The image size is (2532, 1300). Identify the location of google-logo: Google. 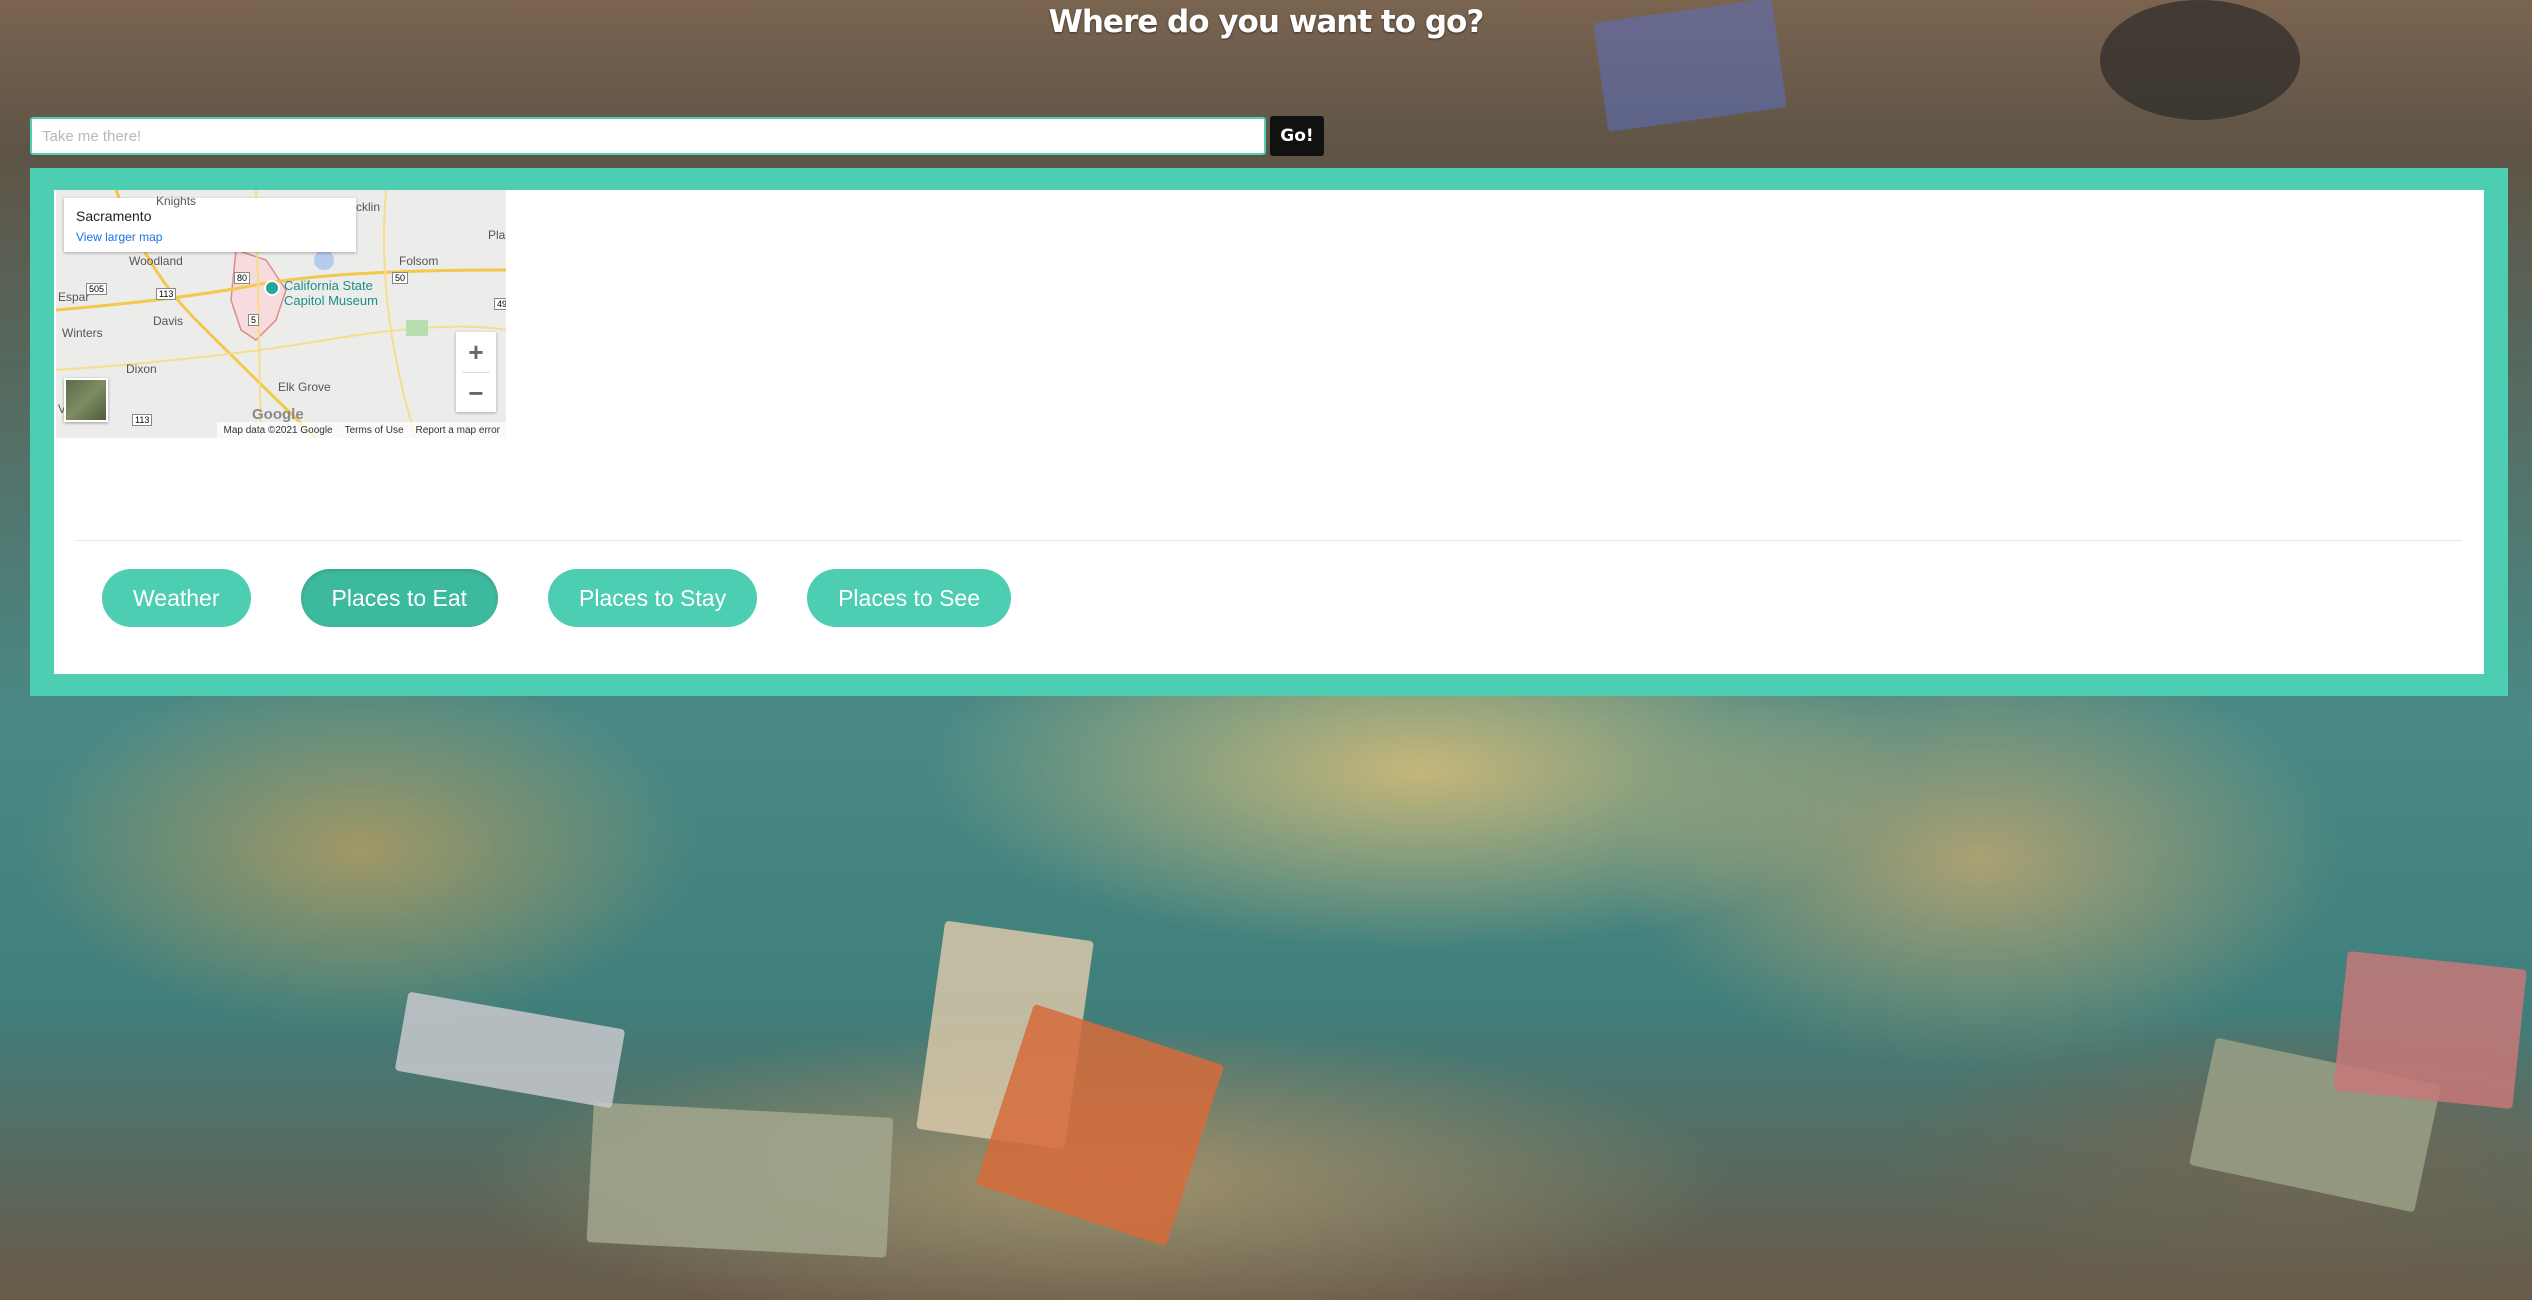
(278, 414).